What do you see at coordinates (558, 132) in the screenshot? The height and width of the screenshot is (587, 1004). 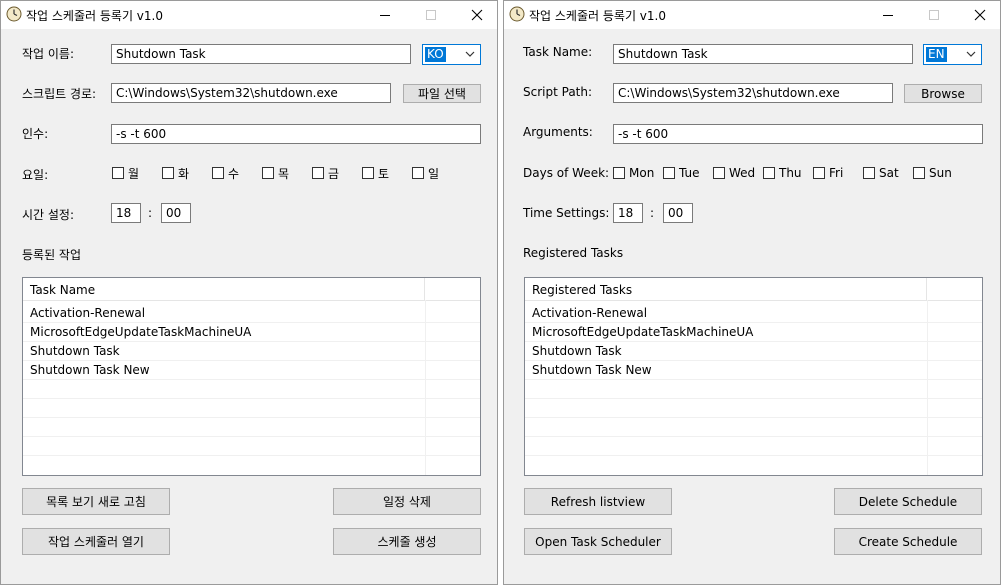 I see `arguments-label: Arguments:` at bounding box center [558, 132].